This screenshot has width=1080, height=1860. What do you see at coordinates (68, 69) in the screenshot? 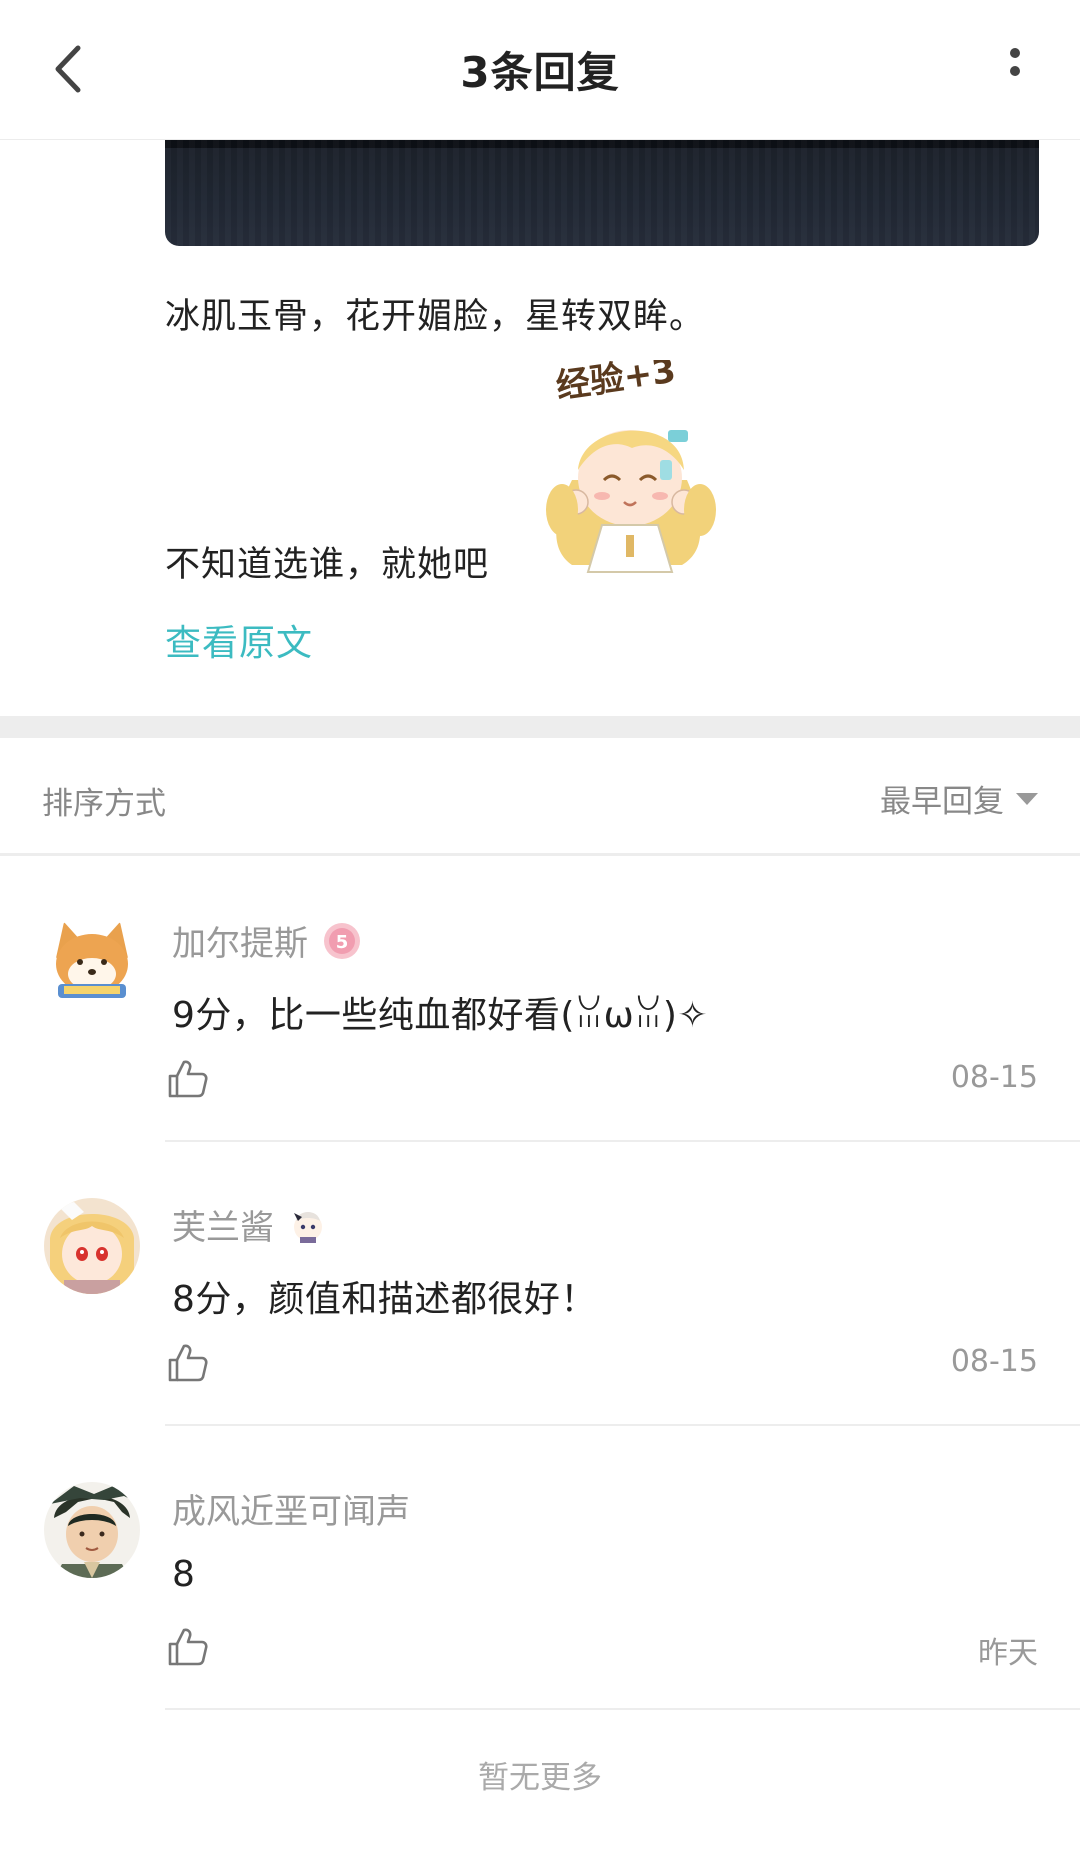
I see `chevron-left-icon` at bounding box center [68, 69].